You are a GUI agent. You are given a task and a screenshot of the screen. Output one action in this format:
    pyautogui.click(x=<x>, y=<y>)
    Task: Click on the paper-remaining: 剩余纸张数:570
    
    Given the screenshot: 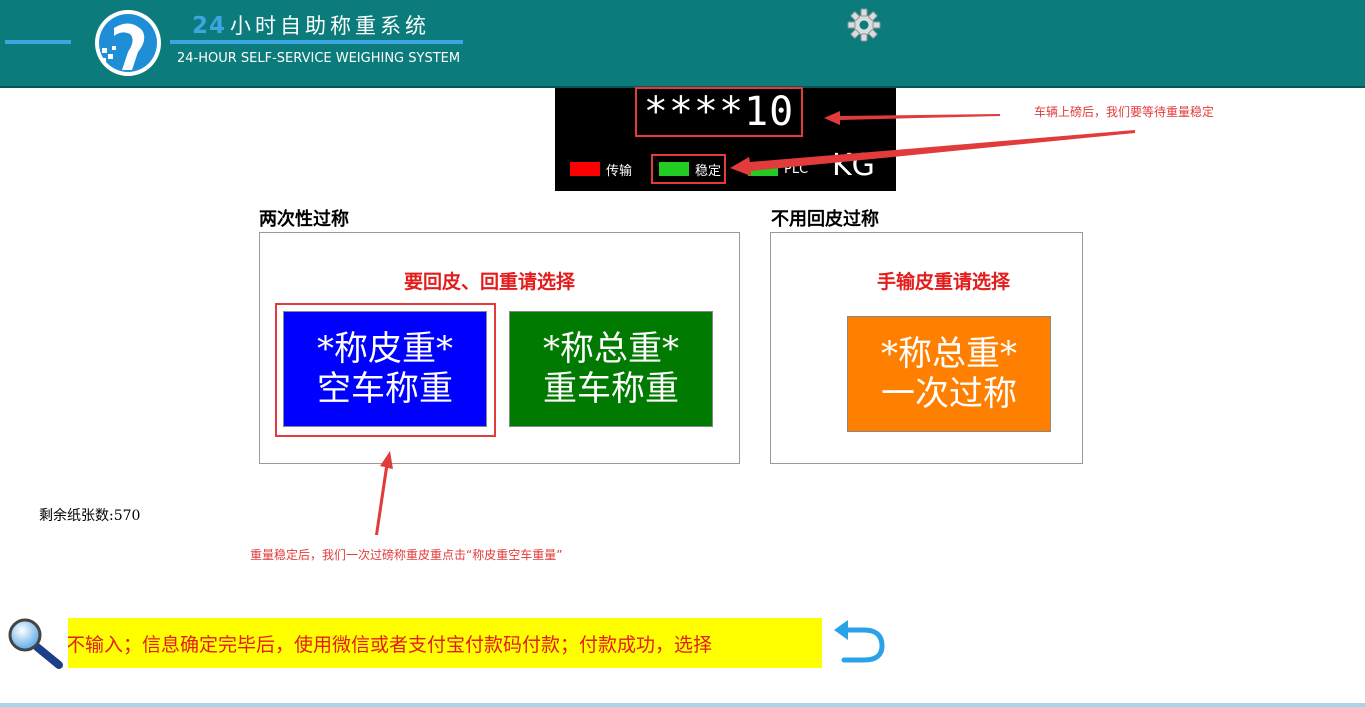 What is the action you would take?
    pyautogui.click(x=89, y=515)
    